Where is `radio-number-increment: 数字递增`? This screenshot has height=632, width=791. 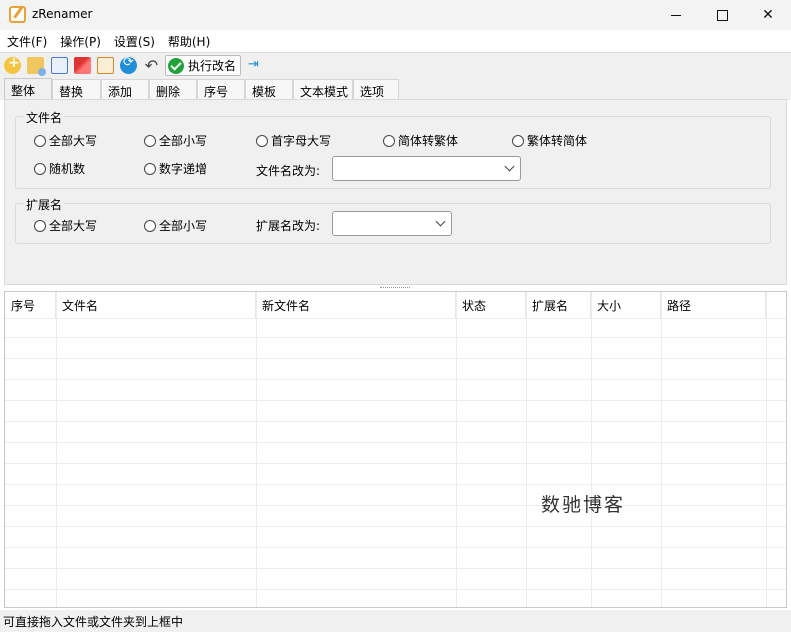 radio-number-increment: 数字递增 is located at coordinates (175, 168).